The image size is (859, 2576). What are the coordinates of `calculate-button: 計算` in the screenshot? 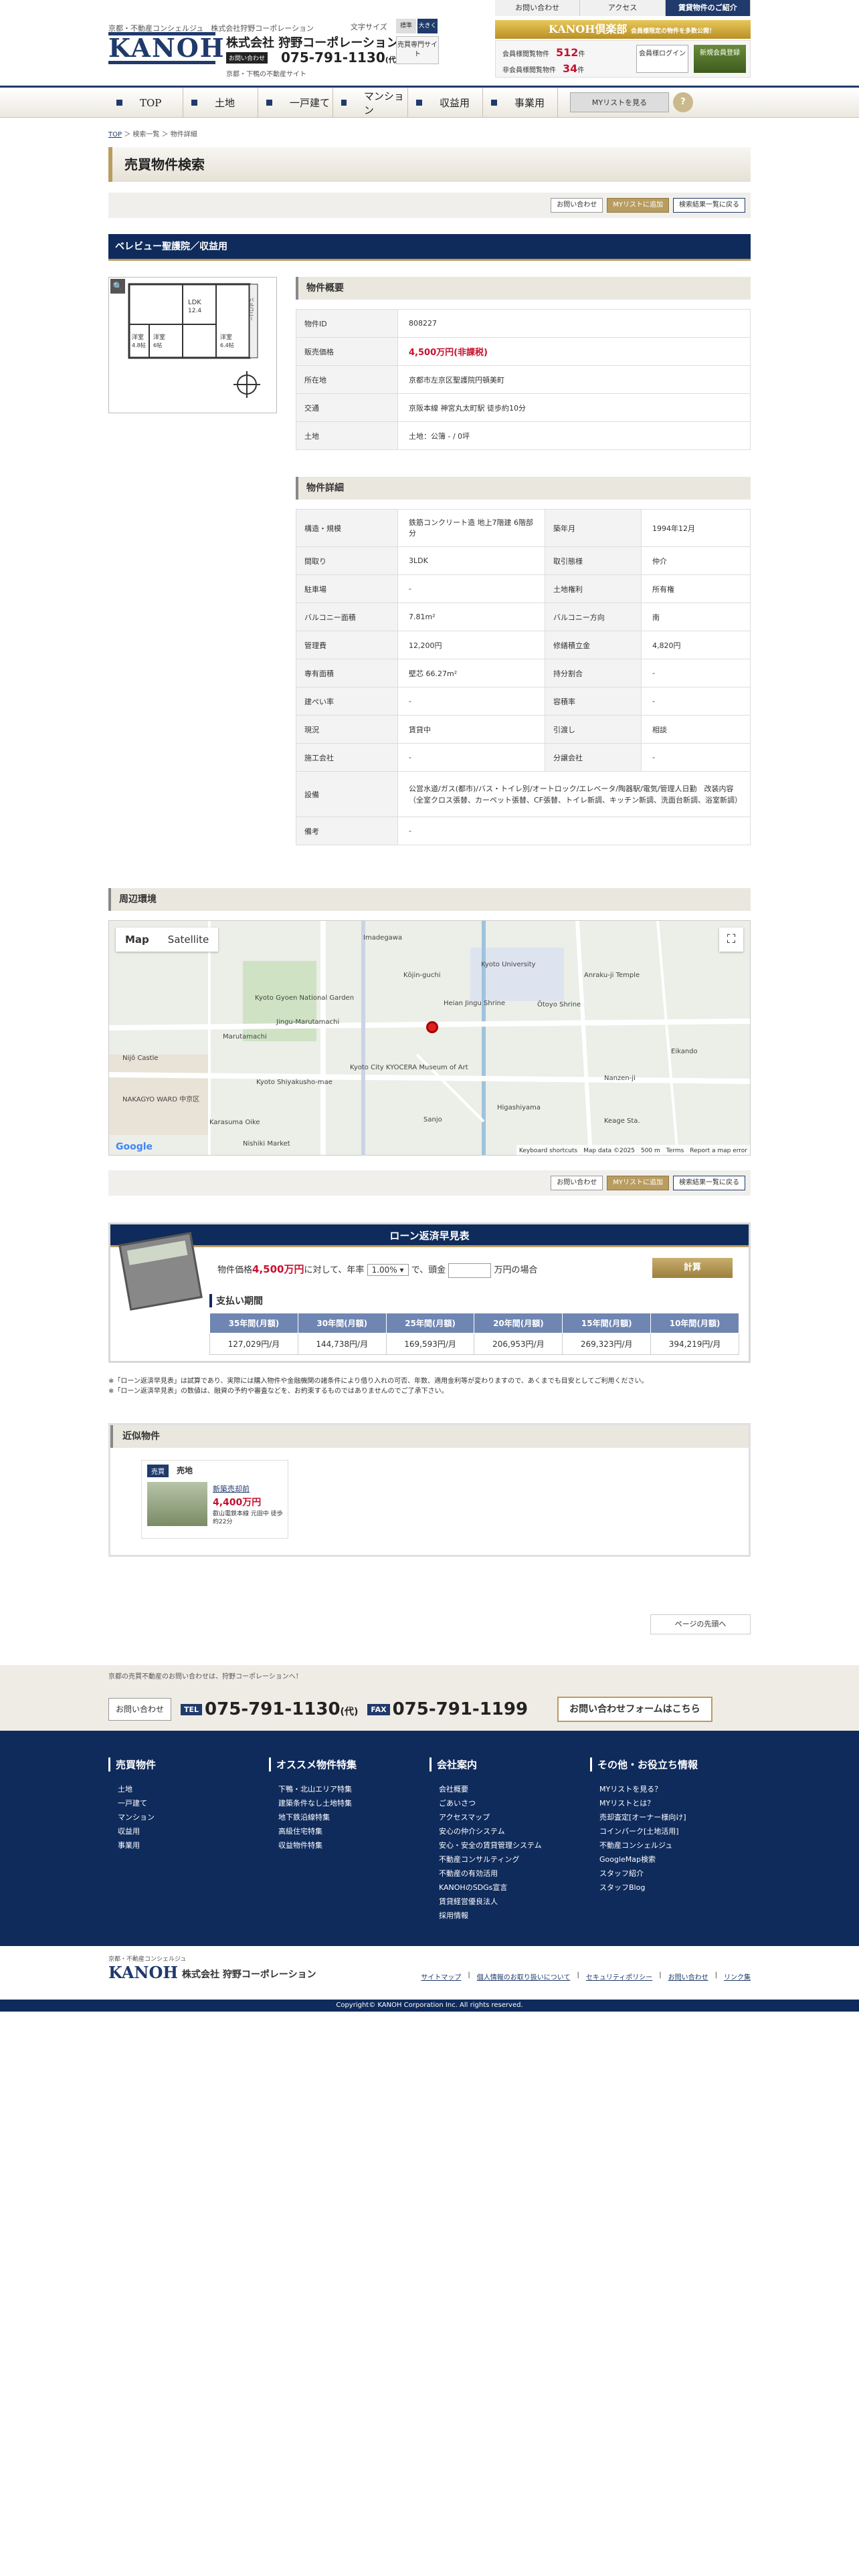 It's located at (693, 1268).